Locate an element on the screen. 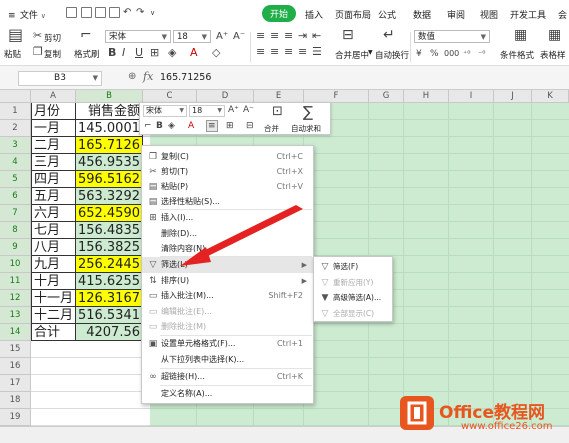  formula-input: 165.71256 is located at coordinates (185, 77).